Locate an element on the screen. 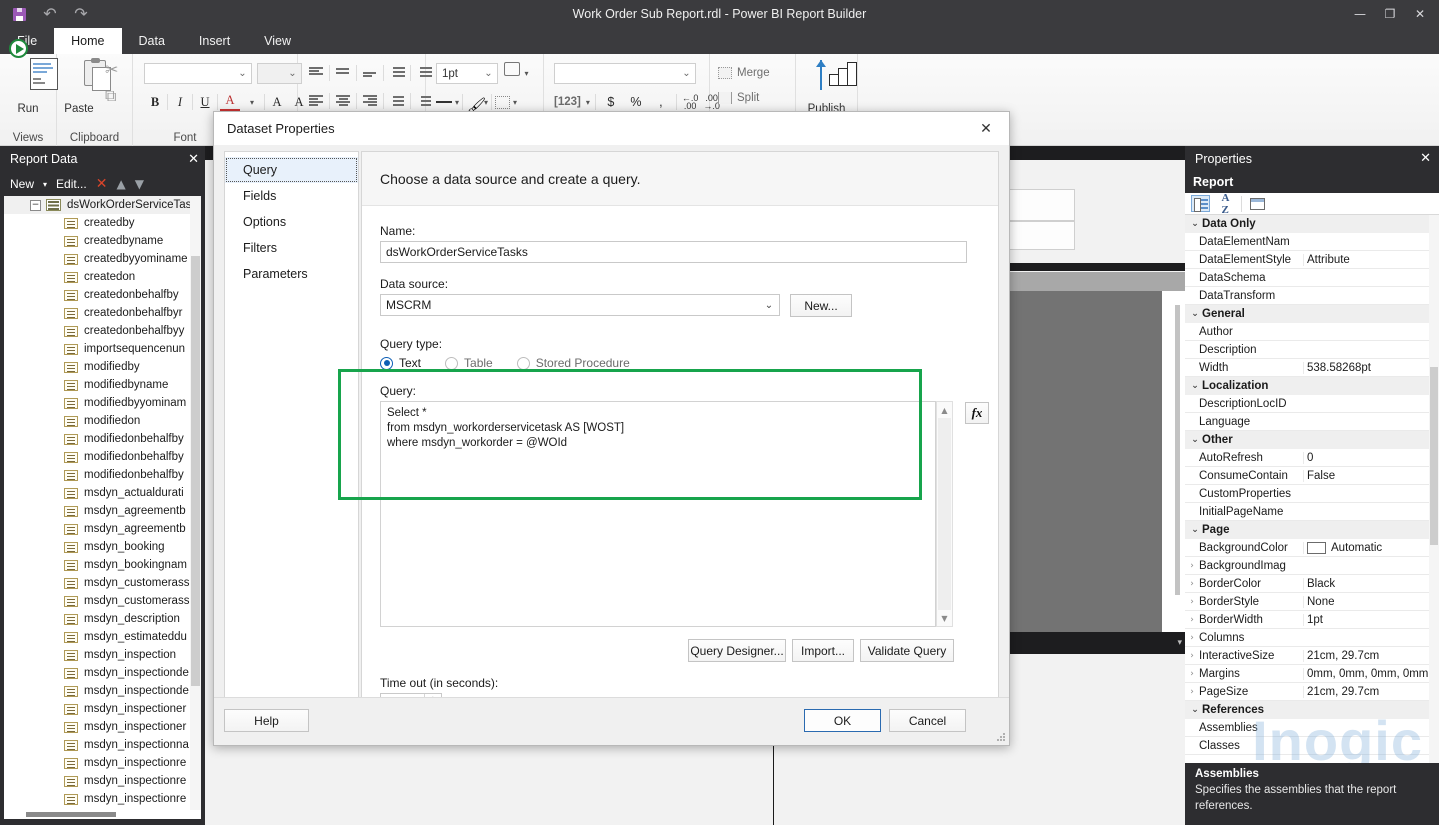 The width and height of the screenshot is (1439, 825). property-value: 1pt is located at coordinates (1371, 619).